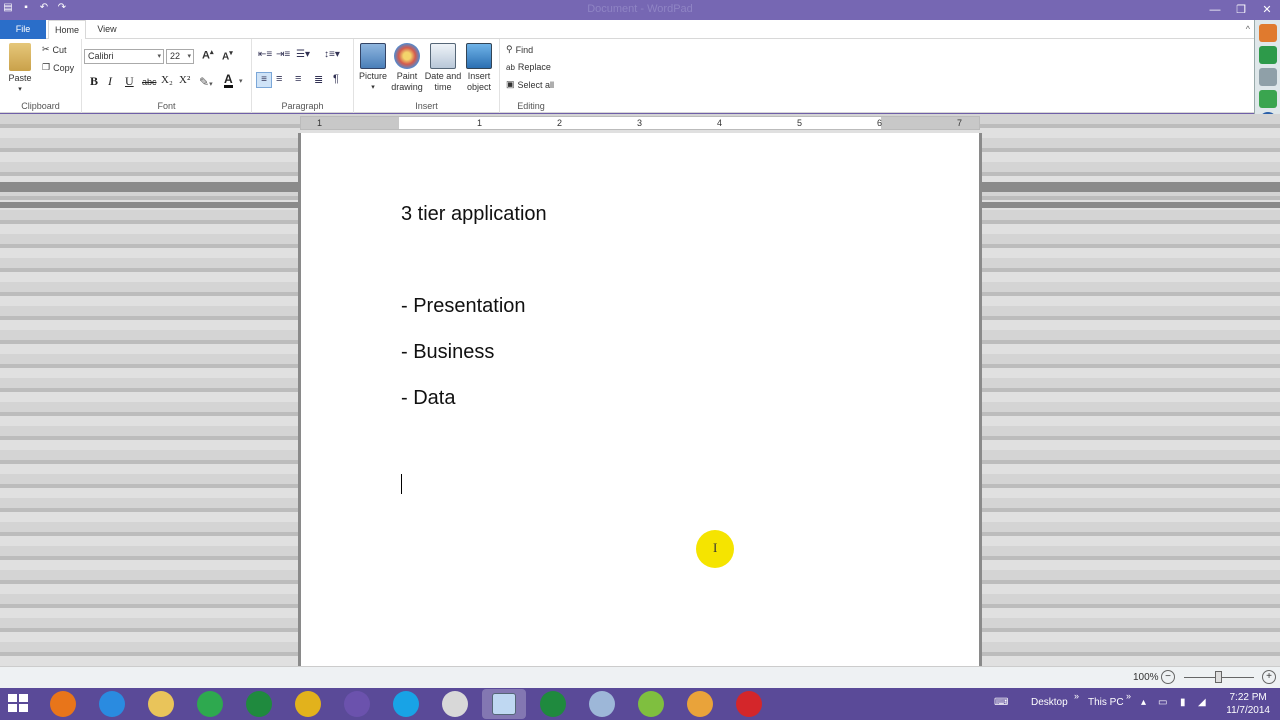  What do you see at coordinates (110, 81) in the screenshot?
I see `italic-button: I` at bounding box center [110, 81].